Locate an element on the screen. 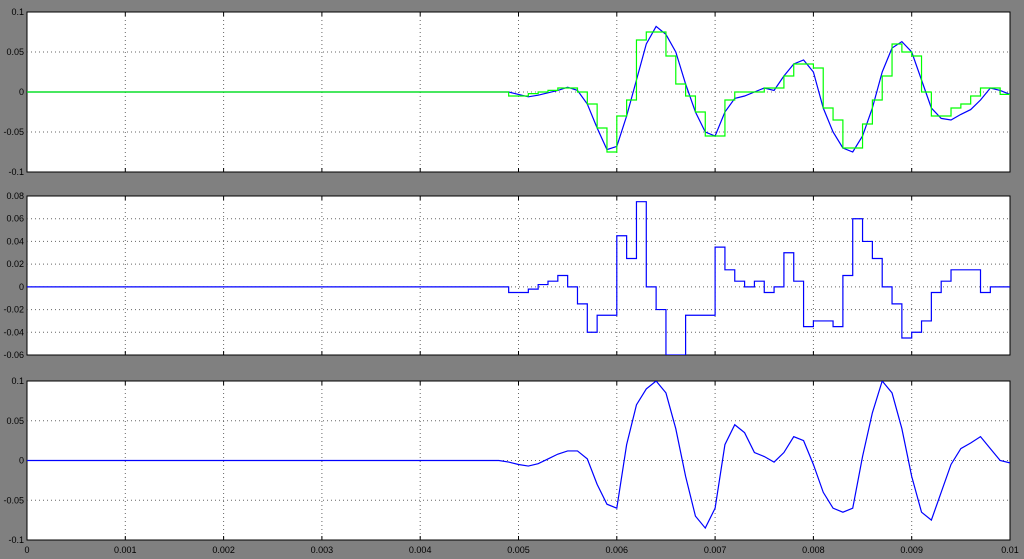 The image size is (1024, 559). y-tick-label: 0.08 is located at coordinates (15, 196).